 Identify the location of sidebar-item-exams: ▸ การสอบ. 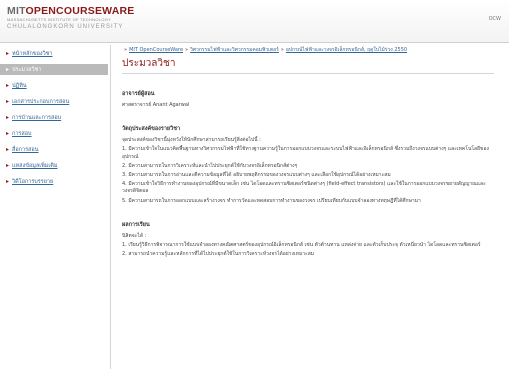
(54, 133).